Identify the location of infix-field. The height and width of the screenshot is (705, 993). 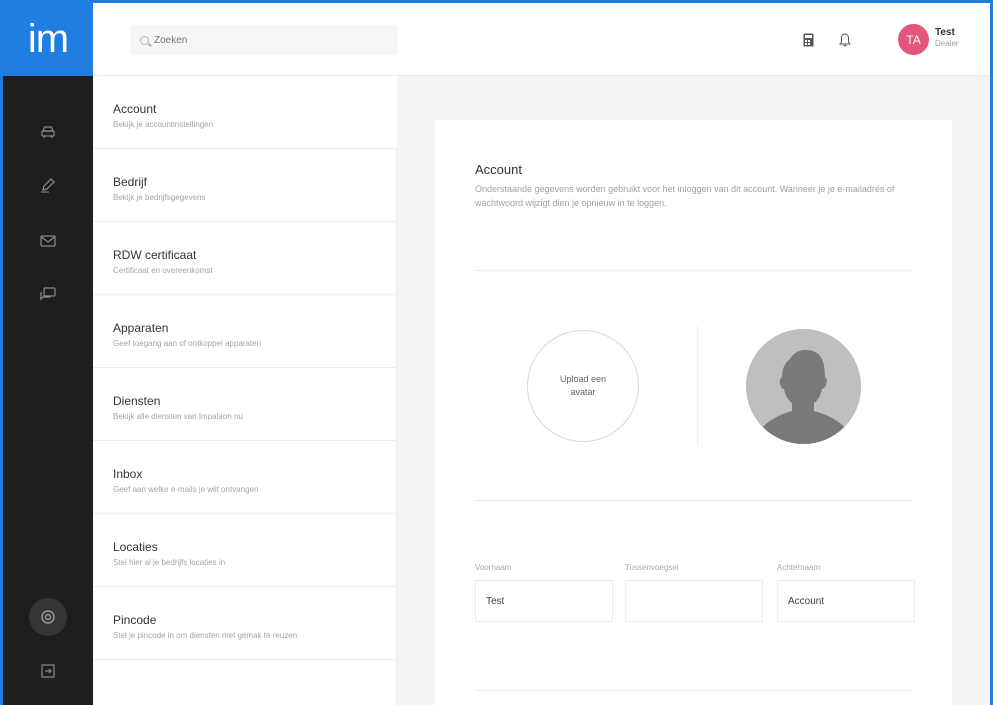
(694, 601).